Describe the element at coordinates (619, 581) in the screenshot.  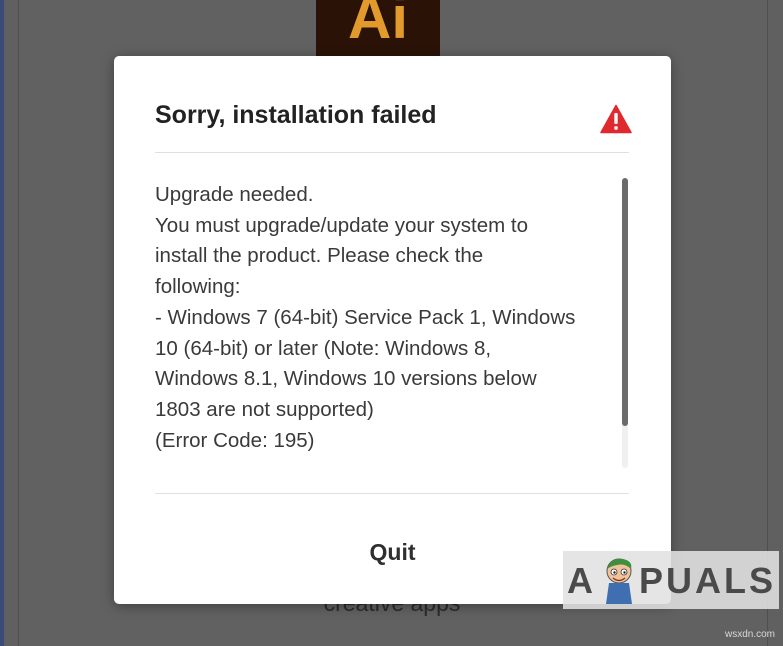
I see `mascot-icon` at that location.